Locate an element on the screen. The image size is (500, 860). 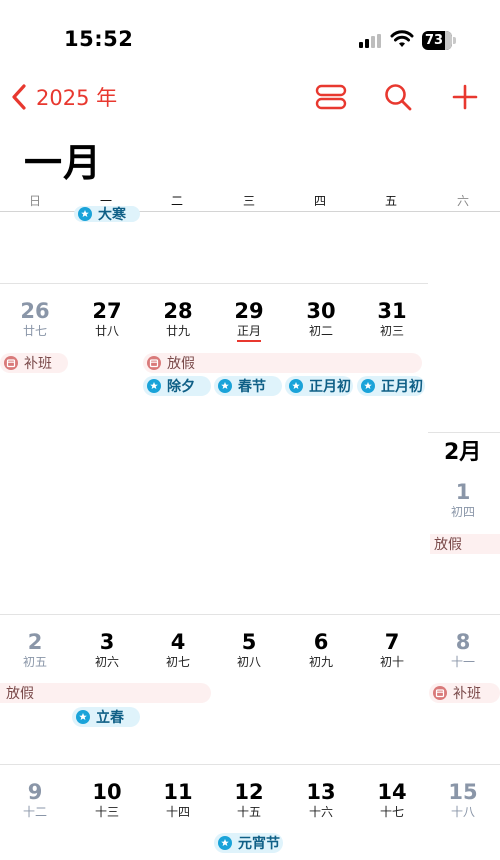
day-number: 29 is located at coordinates (249, 311).